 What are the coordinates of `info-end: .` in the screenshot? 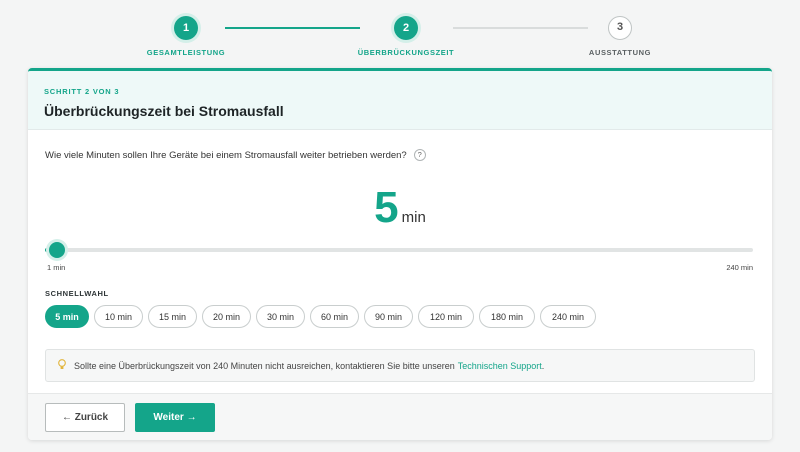 It's located at (543, 365).